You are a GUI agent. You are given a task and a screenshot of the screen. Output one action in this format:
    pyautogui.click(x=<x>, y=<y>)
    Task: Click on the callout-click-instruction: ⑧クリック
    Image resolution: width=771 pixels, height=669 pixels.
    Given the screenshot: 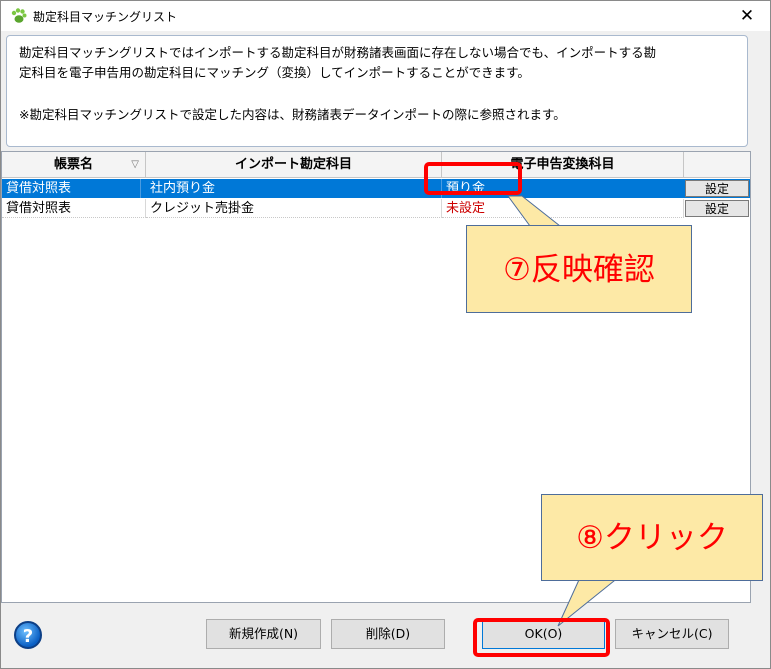 What is the action you would take?
    pyautogui.click(x=652, y=537)
    